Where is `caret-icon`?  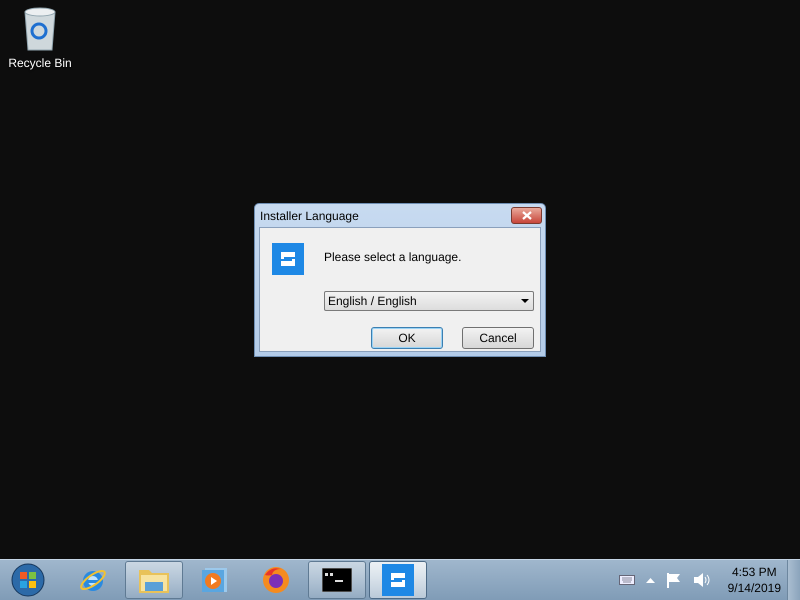
caret-icon is located at coordinates (525, 301).